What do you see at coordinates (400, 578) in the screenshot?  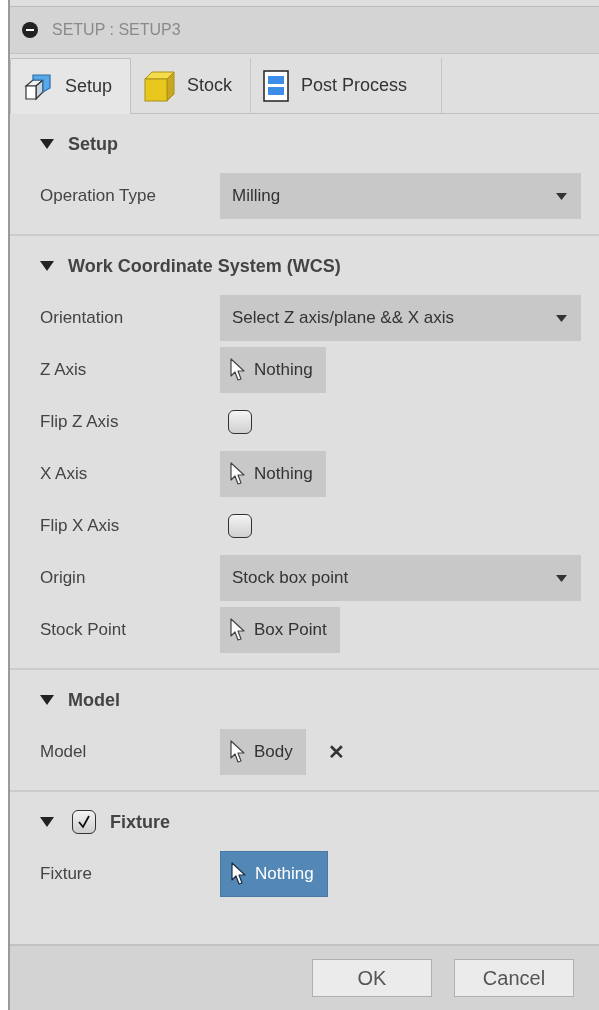 I see `dropdown: Stock box point` at bounding box center [400, 578].